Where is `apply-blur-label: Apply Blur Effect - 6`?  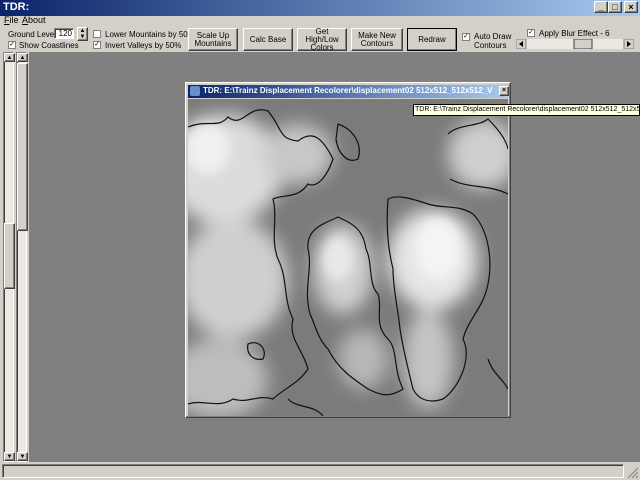
apply-blur-label: Apply Blur Effect - 6 is located at coordinates (574, 33).